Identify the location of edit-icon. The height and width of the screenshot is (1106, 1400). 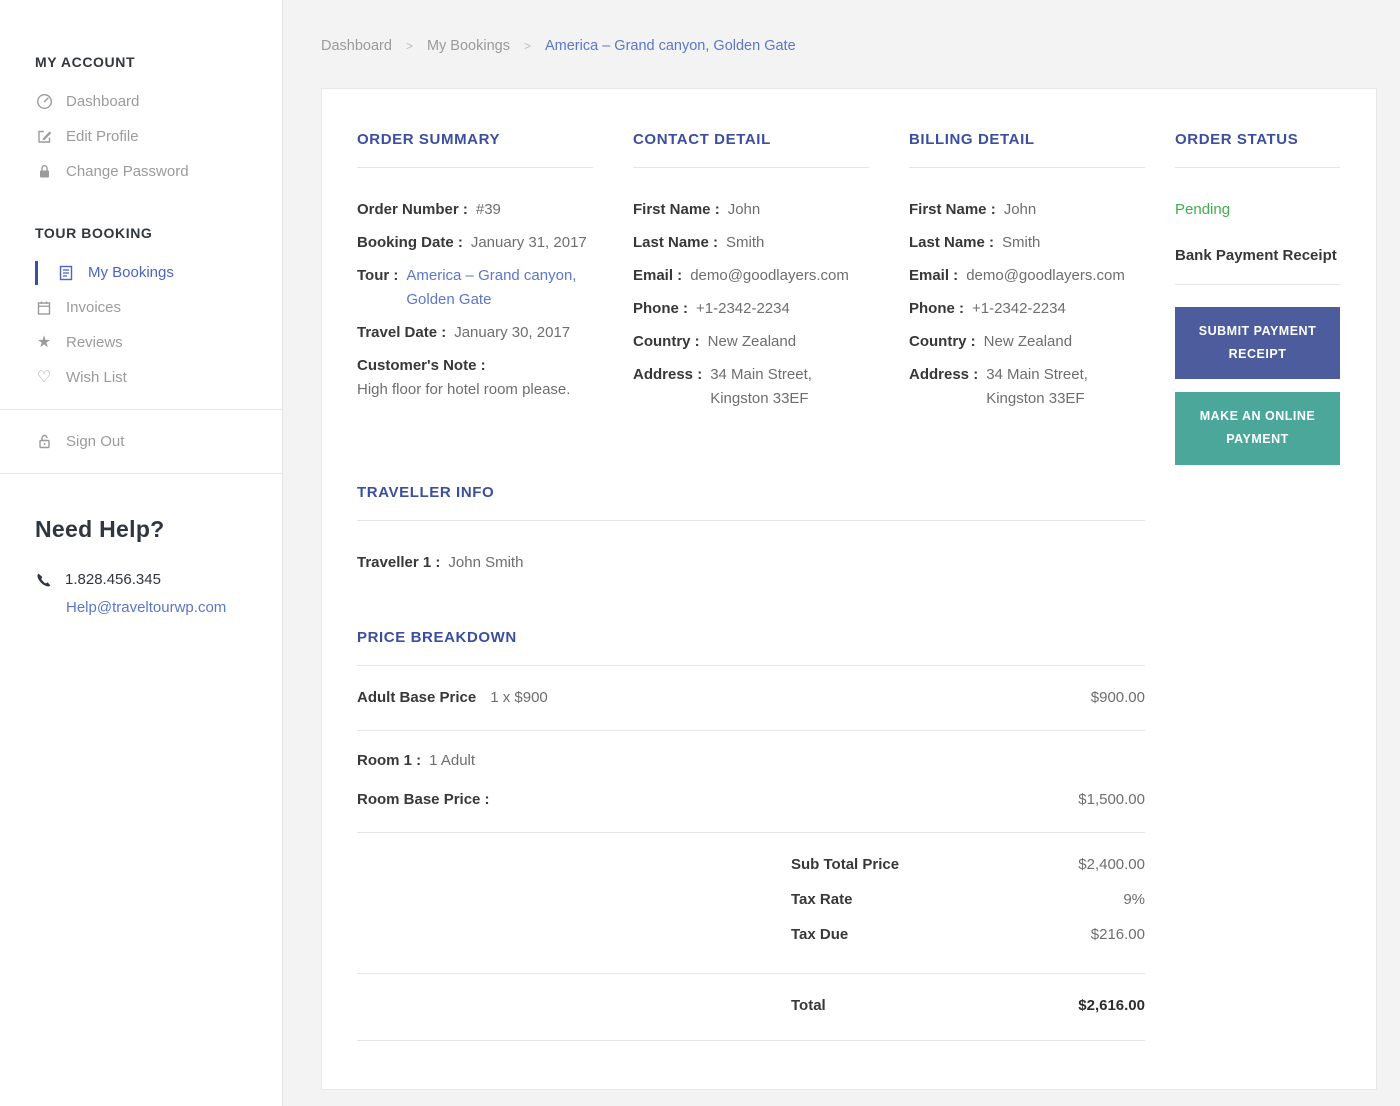
(44, 136).